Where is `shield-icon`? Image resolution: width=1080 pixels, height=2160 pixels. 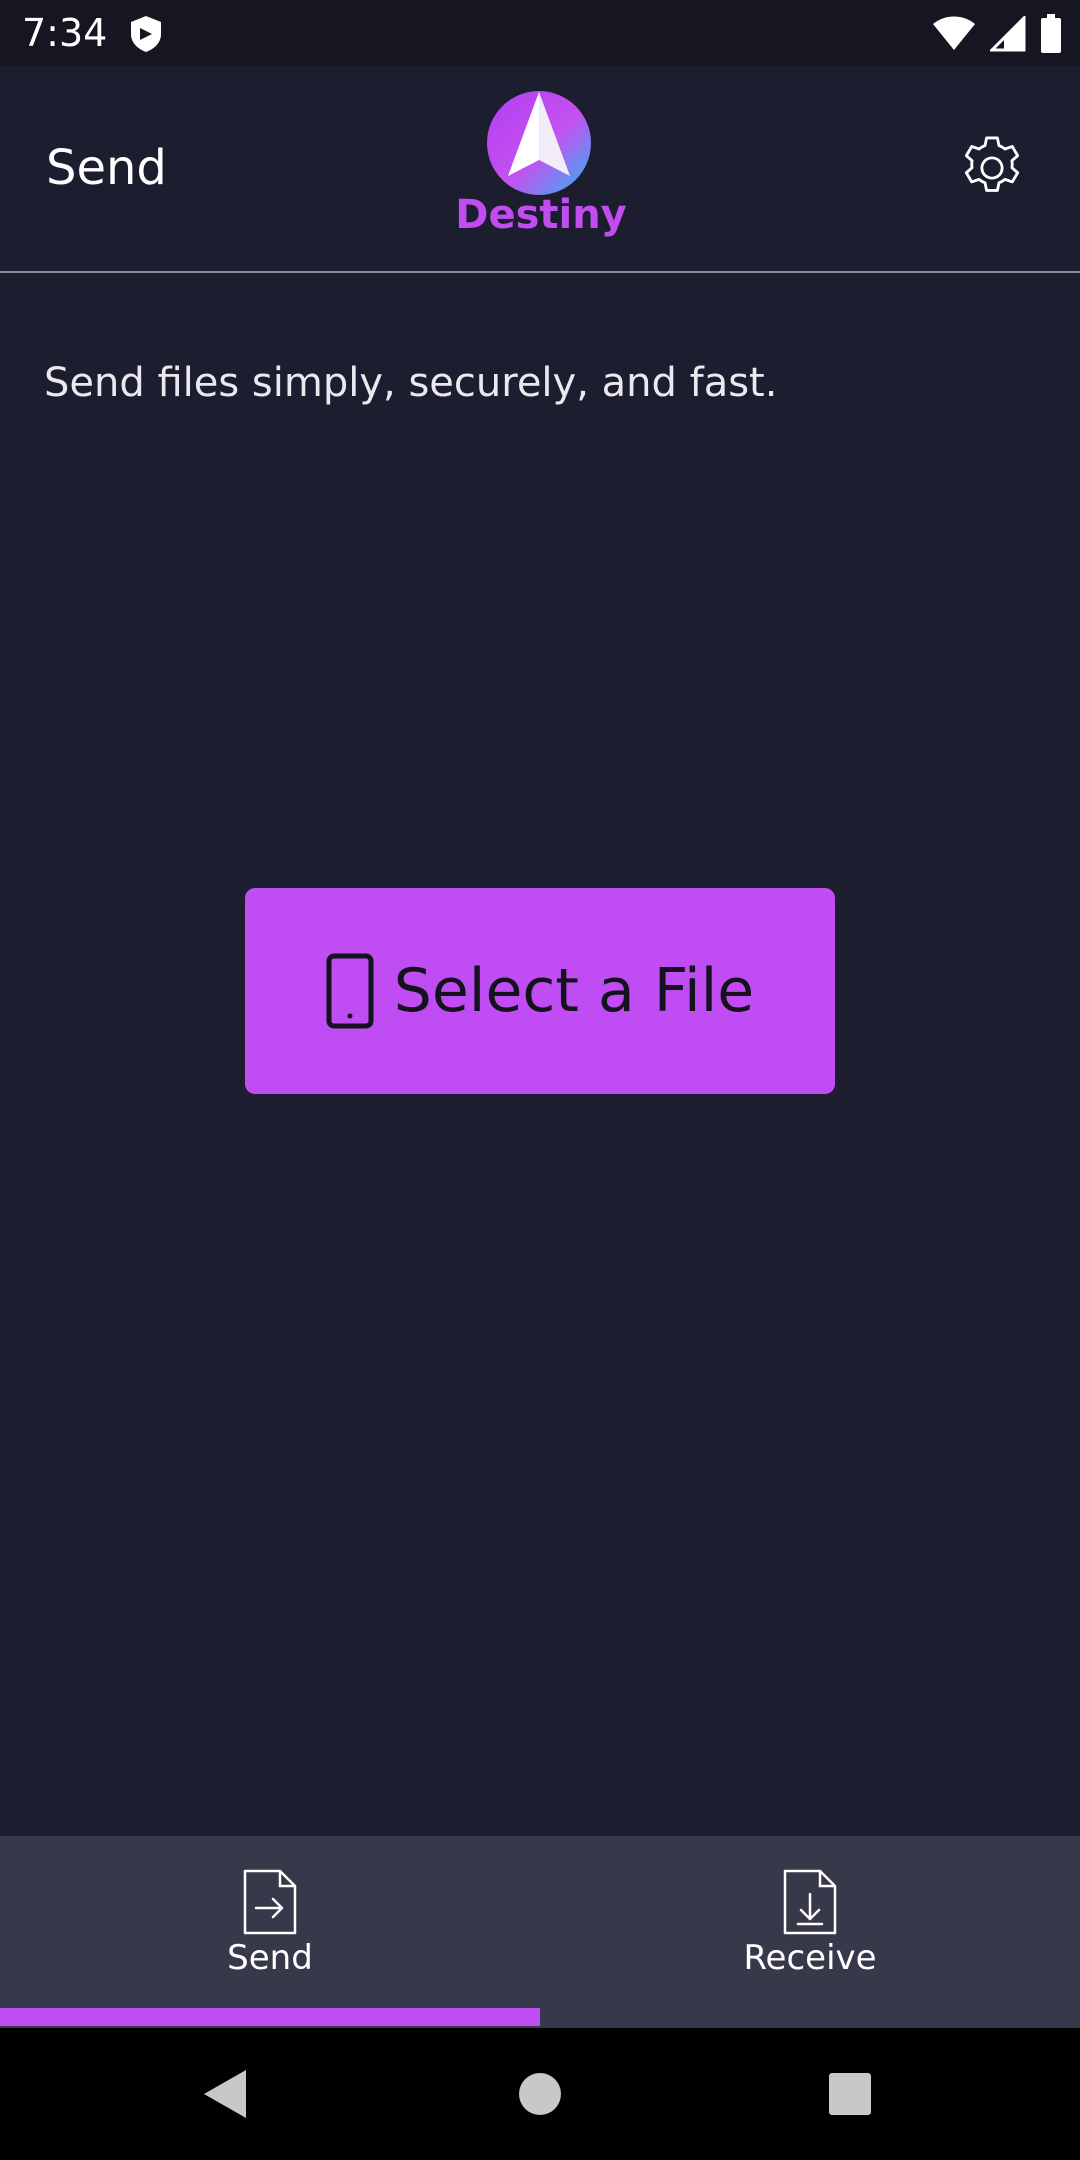
shield-icon is located at coordinates (146, 34).